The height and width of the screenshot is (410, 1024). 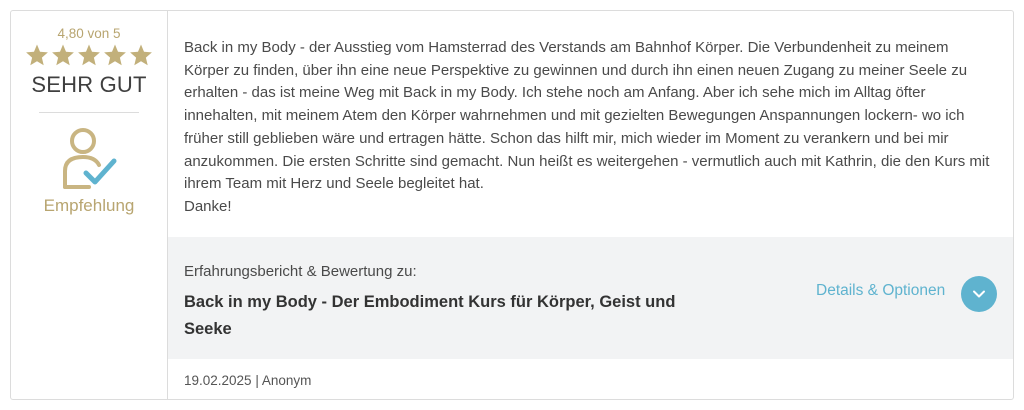 I want to click on star-rating, so click(x=89, y=57).